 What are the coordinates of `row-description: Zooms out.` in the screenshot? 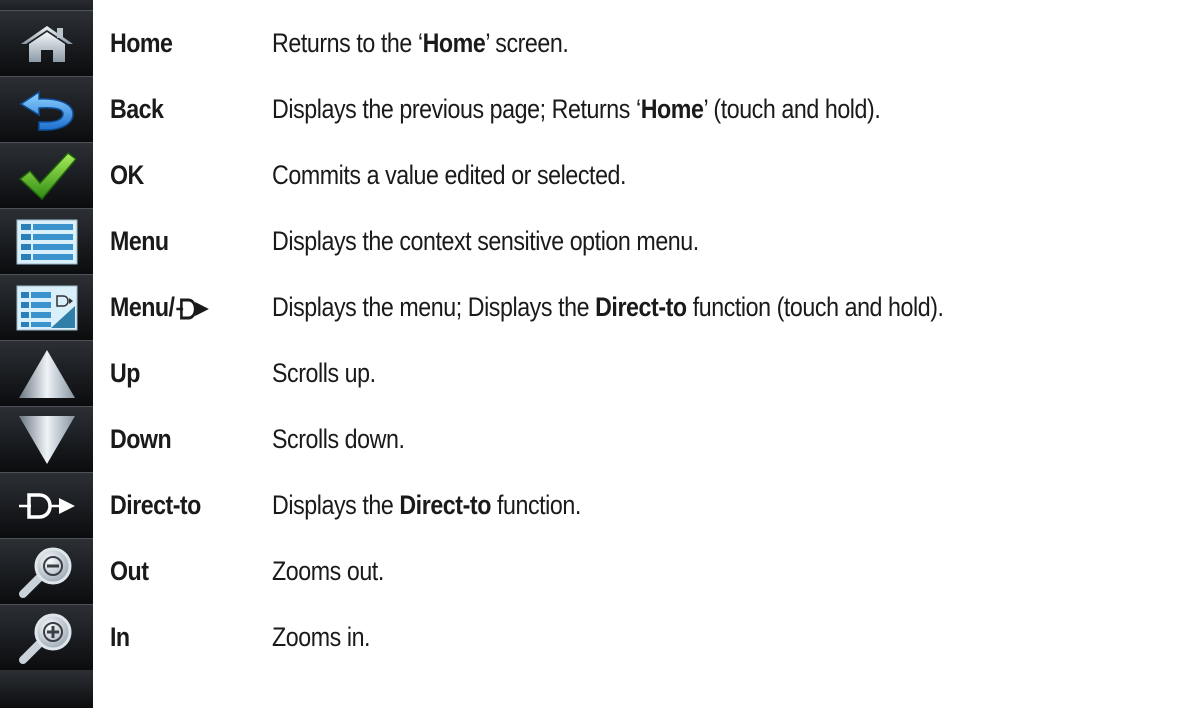 It's located at (328, 571).